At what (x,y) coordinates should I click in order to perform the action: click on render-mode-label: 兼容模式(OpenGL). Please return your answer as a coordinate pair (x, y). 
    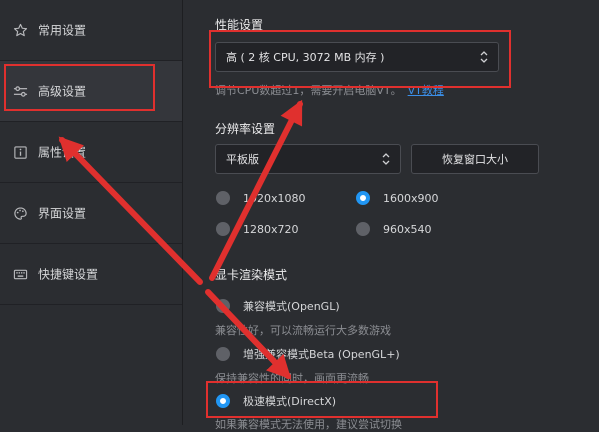
    Looking at the image, I should click on (291, 306).